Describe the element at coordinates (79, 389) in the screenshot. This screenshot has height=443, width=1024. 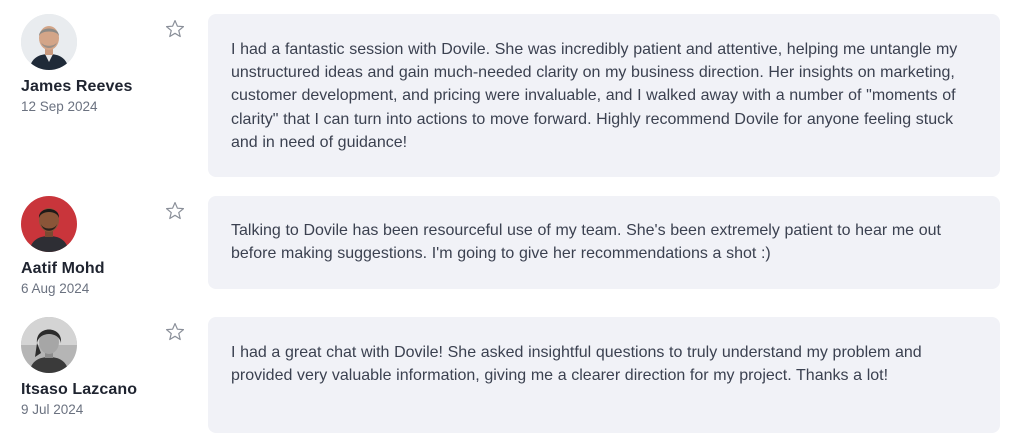
I see `author-name: Itsaso Lazcano` at that location.